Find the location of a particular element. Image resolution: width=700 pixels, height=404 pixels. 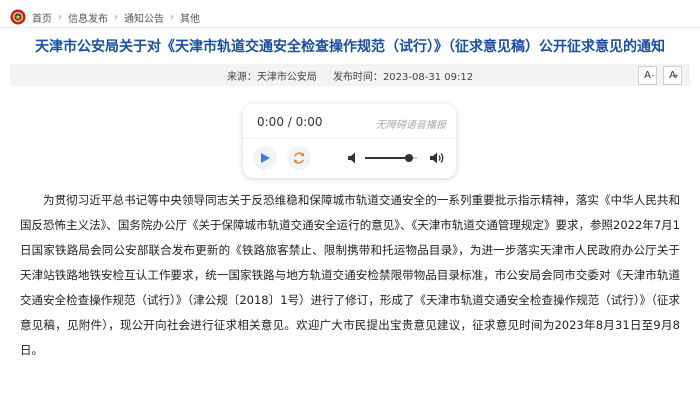

playback-time: 0:00 / 0:00 is located at coordinates (290, 122).